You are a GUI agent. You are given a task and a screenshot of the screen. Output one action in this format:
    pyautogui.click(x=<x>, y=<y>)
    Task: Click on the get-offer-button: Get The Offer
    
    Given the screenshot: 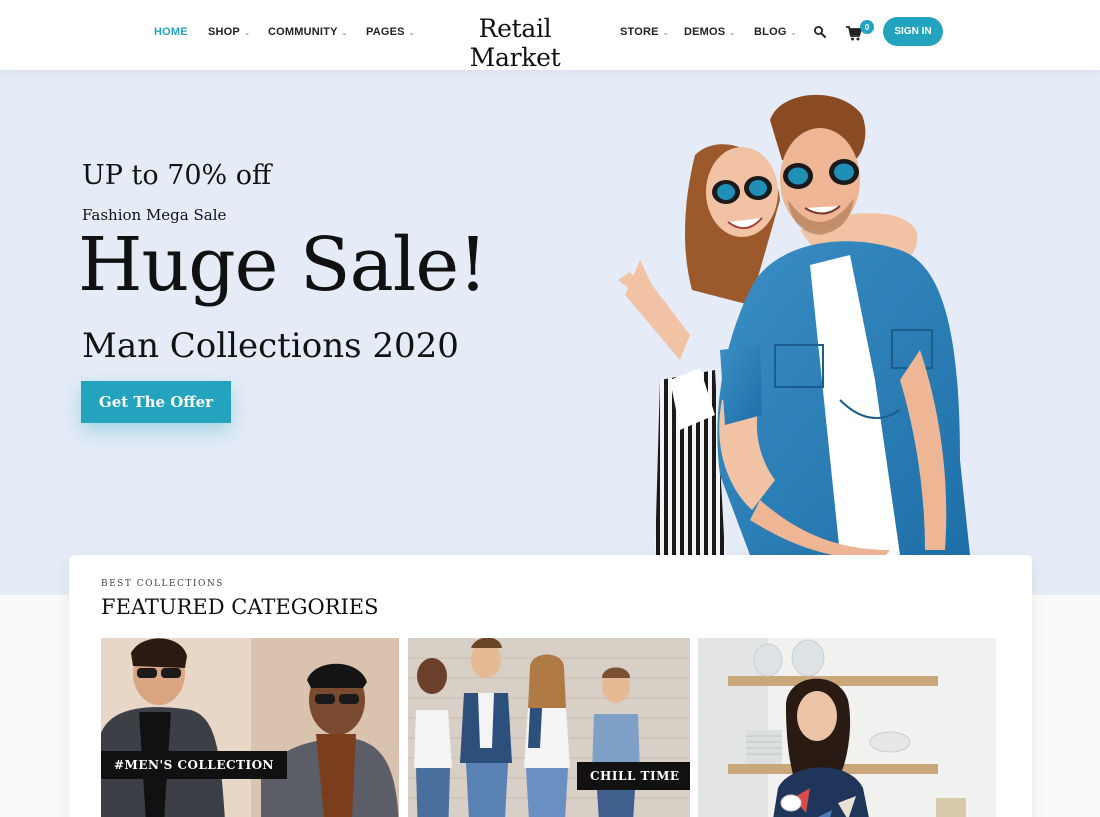 What is the action you would take?
    pyautogui.click(x=156, y=402)
    